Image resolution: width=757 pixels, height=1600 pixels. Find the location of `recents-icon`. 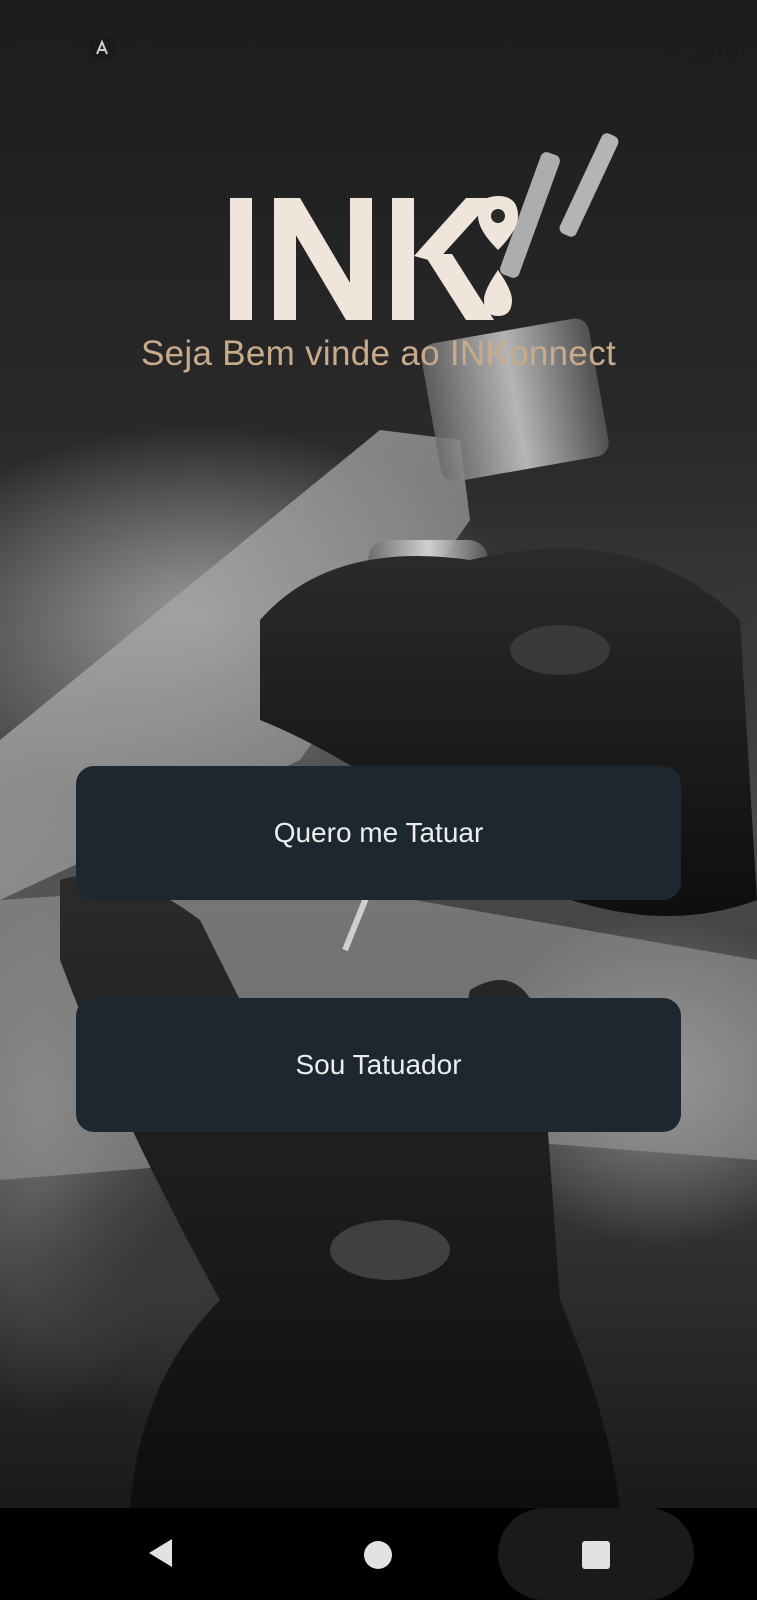

recents-icon is located at coordinates (596, 1555).